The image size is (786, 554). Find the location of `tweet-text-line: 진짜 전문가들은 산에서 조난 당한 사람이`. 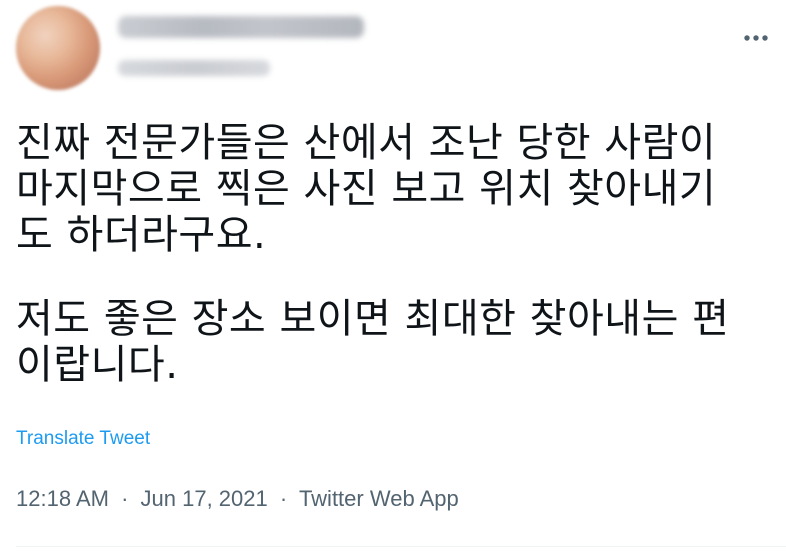

tweet-text-line: 진짜 전문가들은 산에서 조난 당한 사람이 is located at coordinates (366, 143).